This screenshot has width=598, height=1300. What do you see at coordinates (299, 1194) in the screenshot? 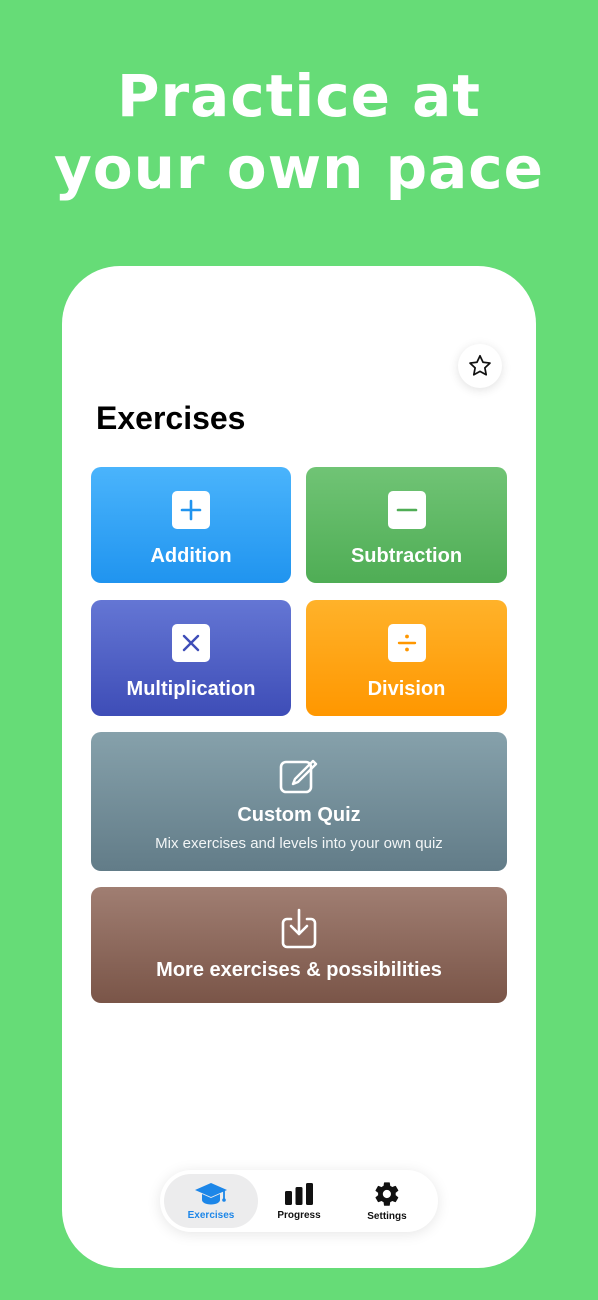
I see `bar-chart-icon` at bounding box center [299, 1194].